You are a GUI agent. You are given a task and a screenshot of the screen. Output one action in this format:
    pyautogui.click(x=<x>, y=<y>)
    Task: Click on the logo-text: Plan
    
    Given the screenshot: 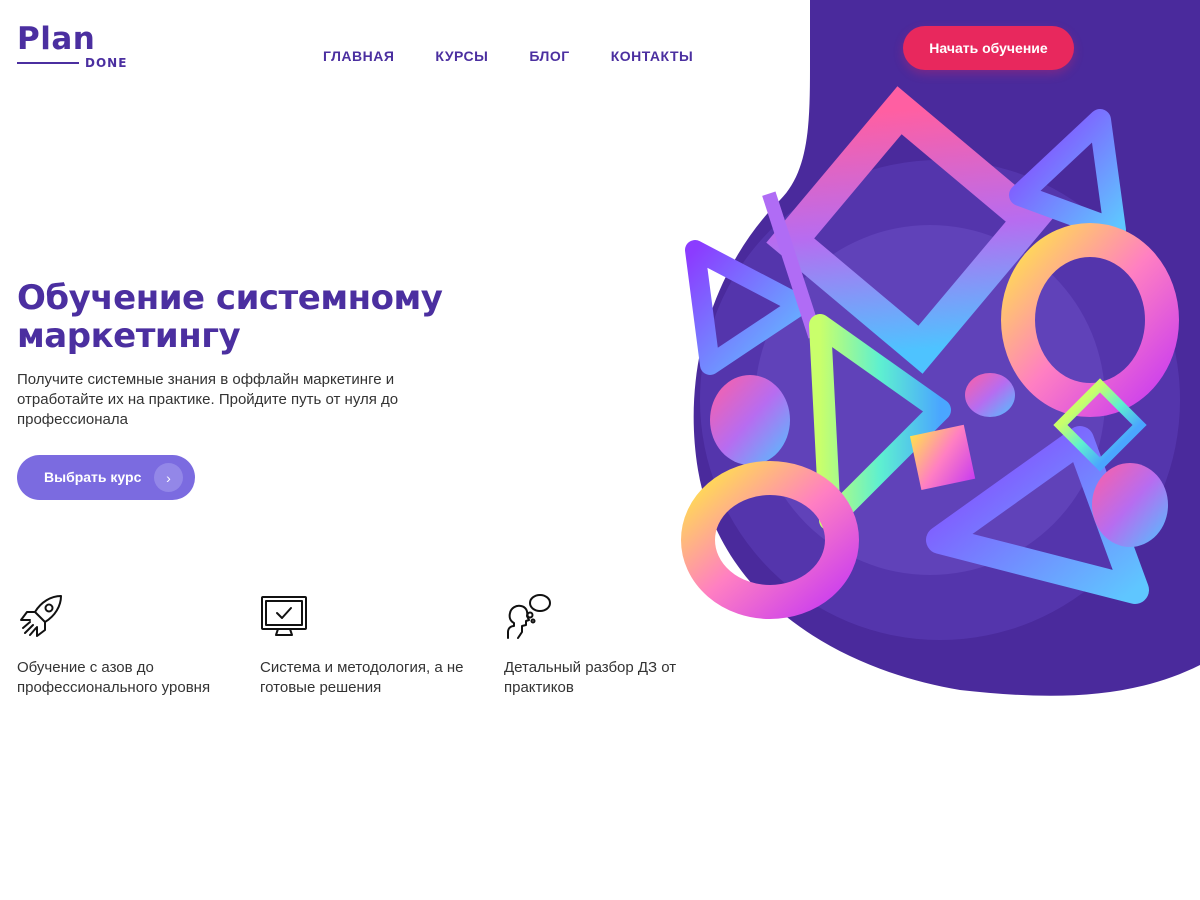 What is the action you would take?
    pyautogui.click(x=56, y=39)
    